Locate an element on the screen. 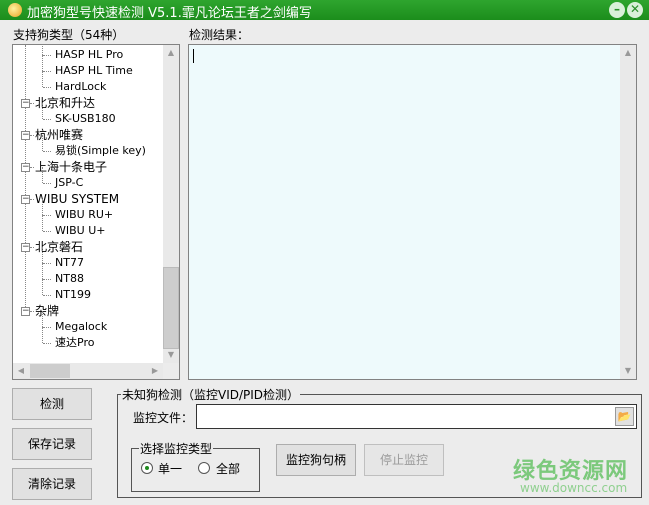 The height and width of the screenshot is (505, 649). tree-item: Megalock is located at coordinates (81, 327).